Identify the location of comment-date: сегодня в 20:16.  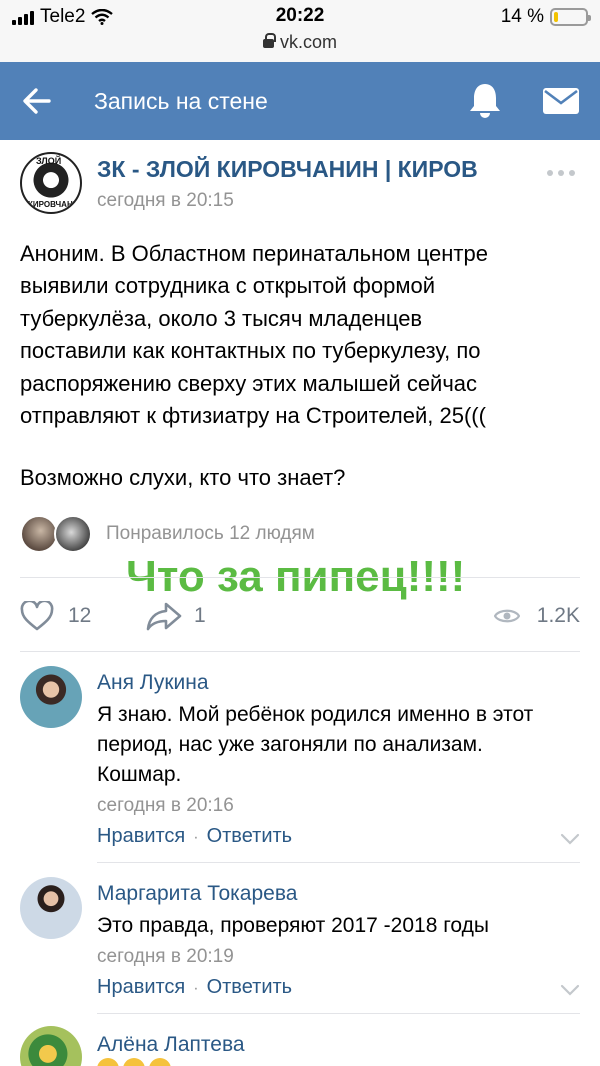
(165, 805).